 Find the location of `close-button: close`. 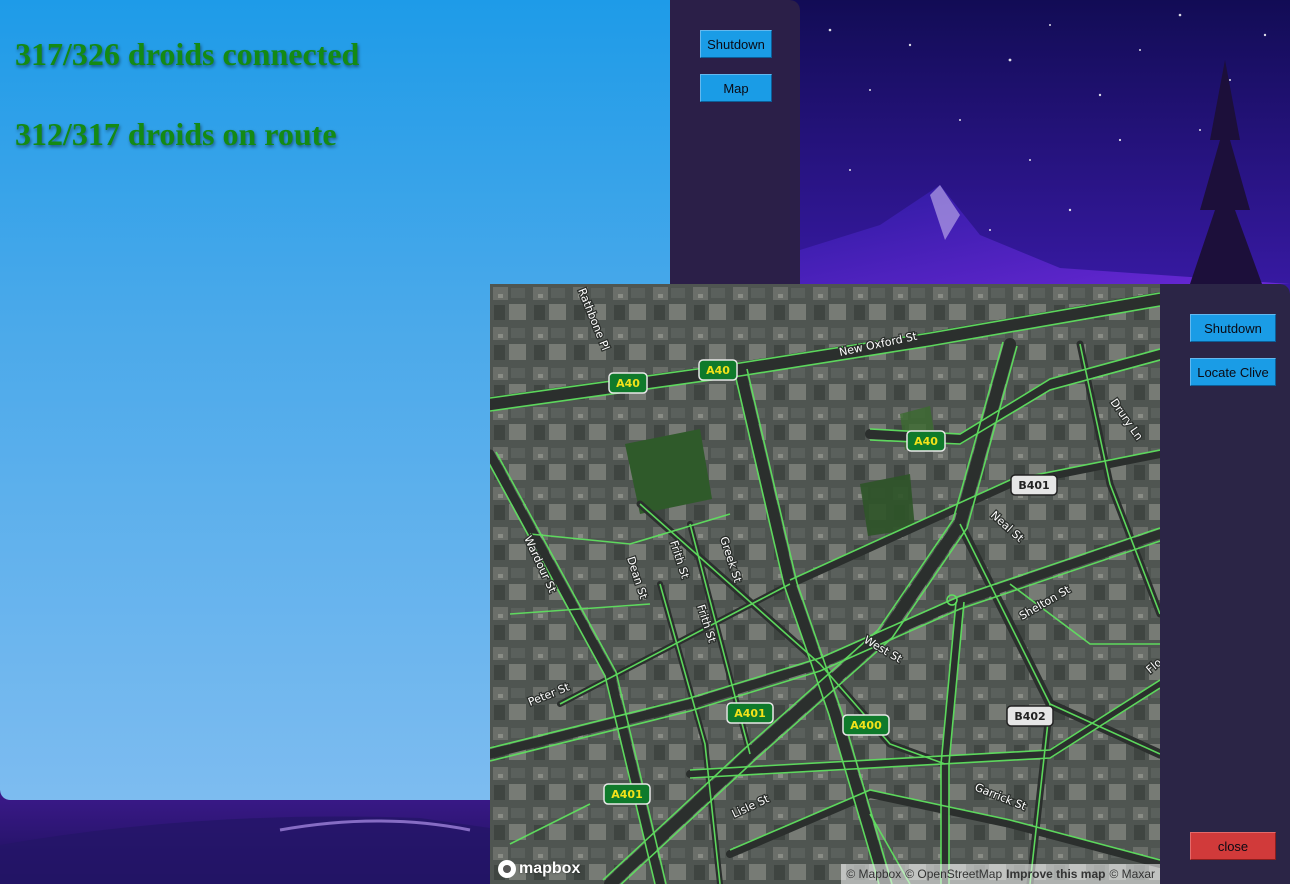

close-button: close is located at coordinates (1233, 846).